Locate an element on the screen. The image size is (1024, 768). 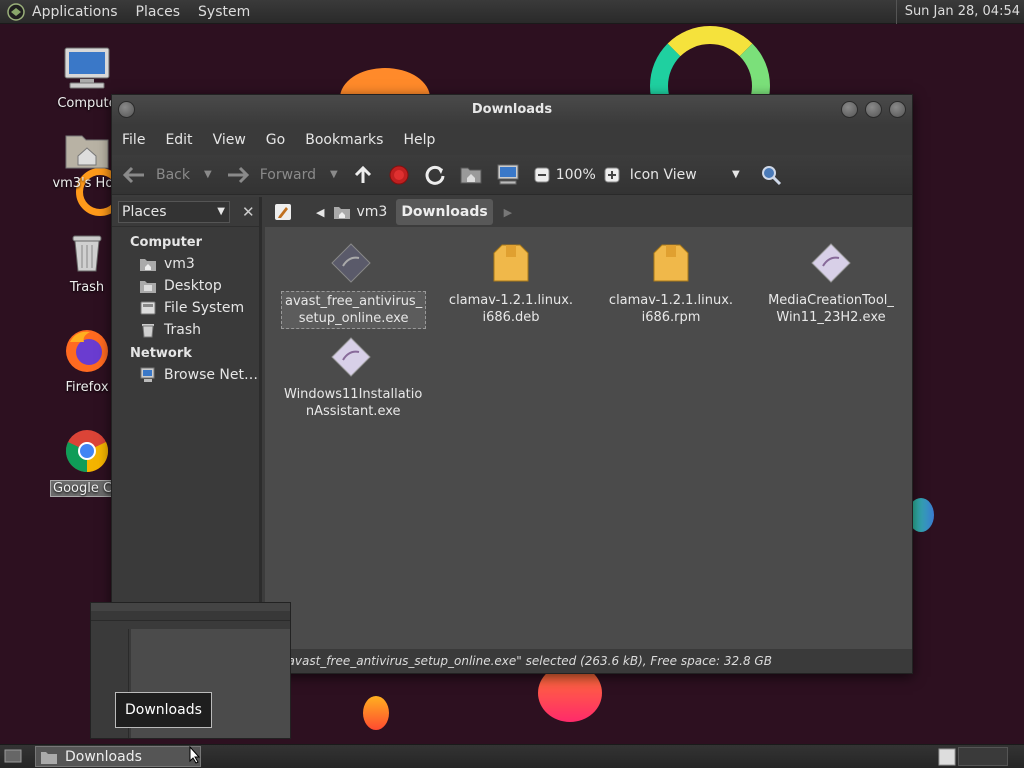
file-item: Windows11Installatio nAssistant.exe is located at coordinates (351, 378).